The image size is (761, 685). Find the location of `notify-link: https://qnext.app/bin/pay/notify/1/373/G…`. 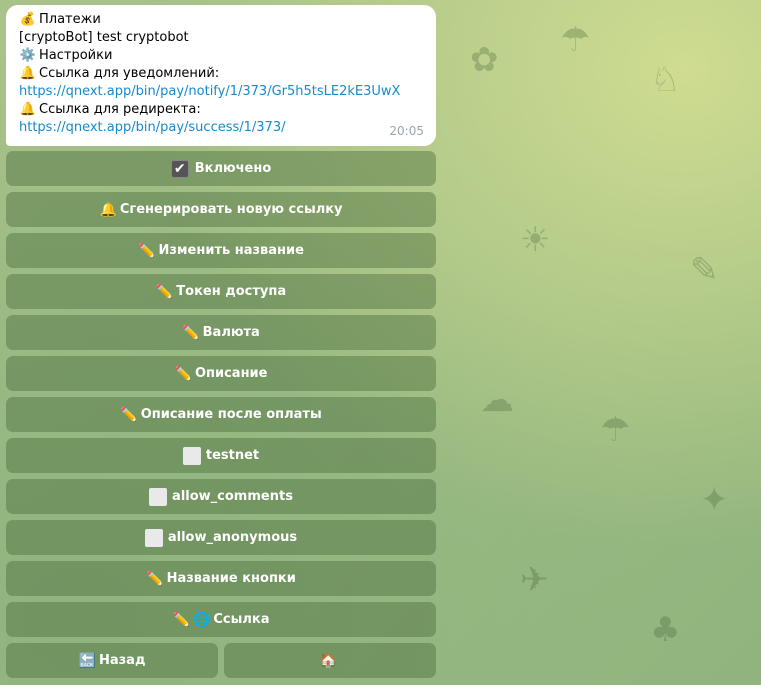

notify-link: https://qnext.app/bin/pay/notify/1/373/G… is located at coordinates (209, 92).